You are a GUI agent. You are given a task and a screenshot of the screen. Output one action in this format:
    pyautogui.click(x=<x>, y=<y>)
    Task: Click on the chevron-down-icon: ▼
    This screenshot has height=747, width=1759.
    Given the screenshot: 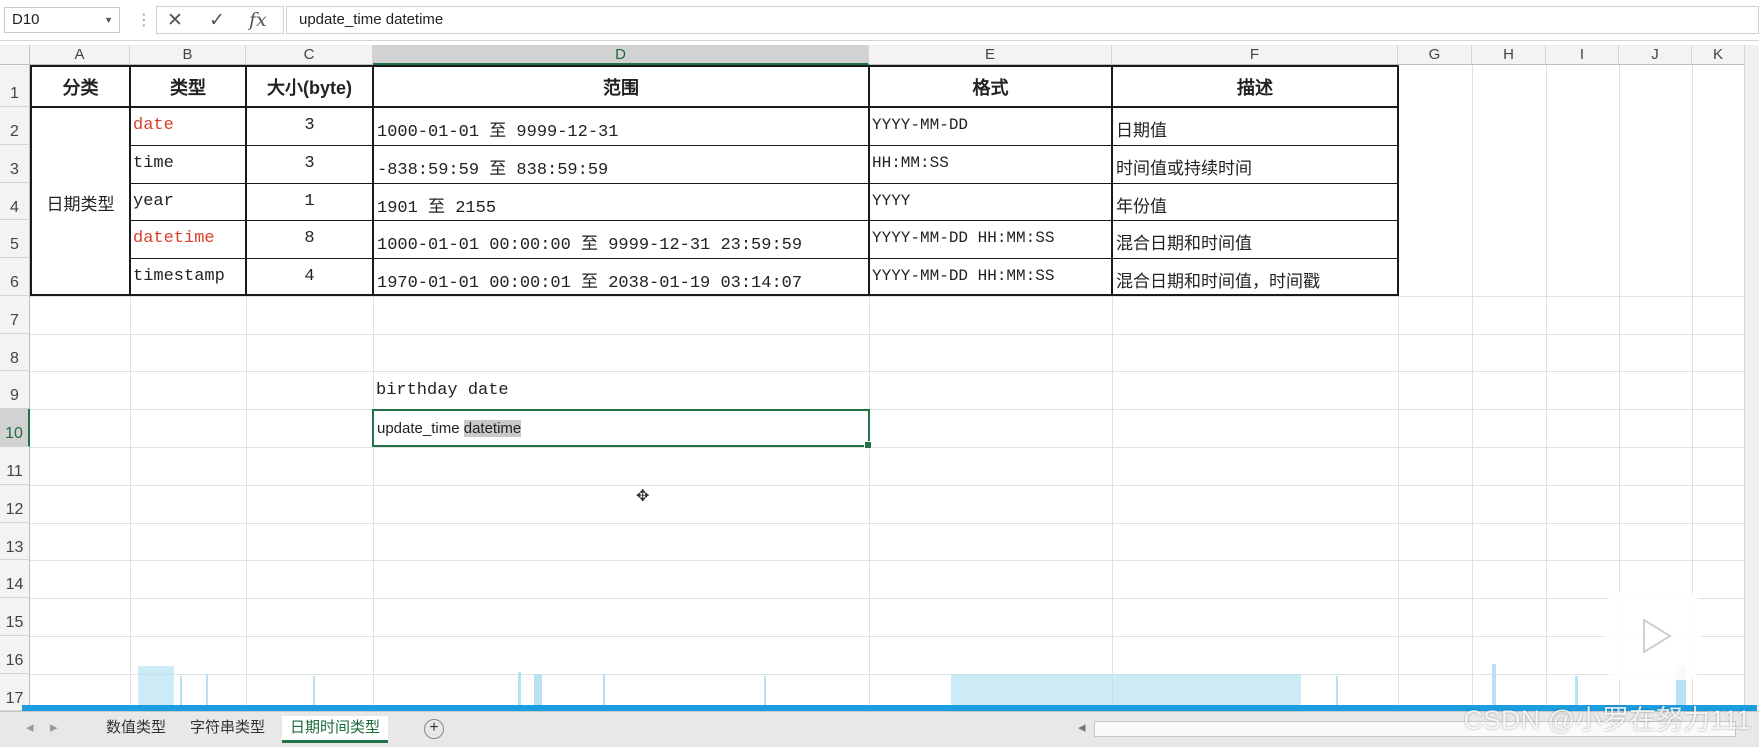 What is the action you would take?
    pyautogui.click(x=108, y=20)
    